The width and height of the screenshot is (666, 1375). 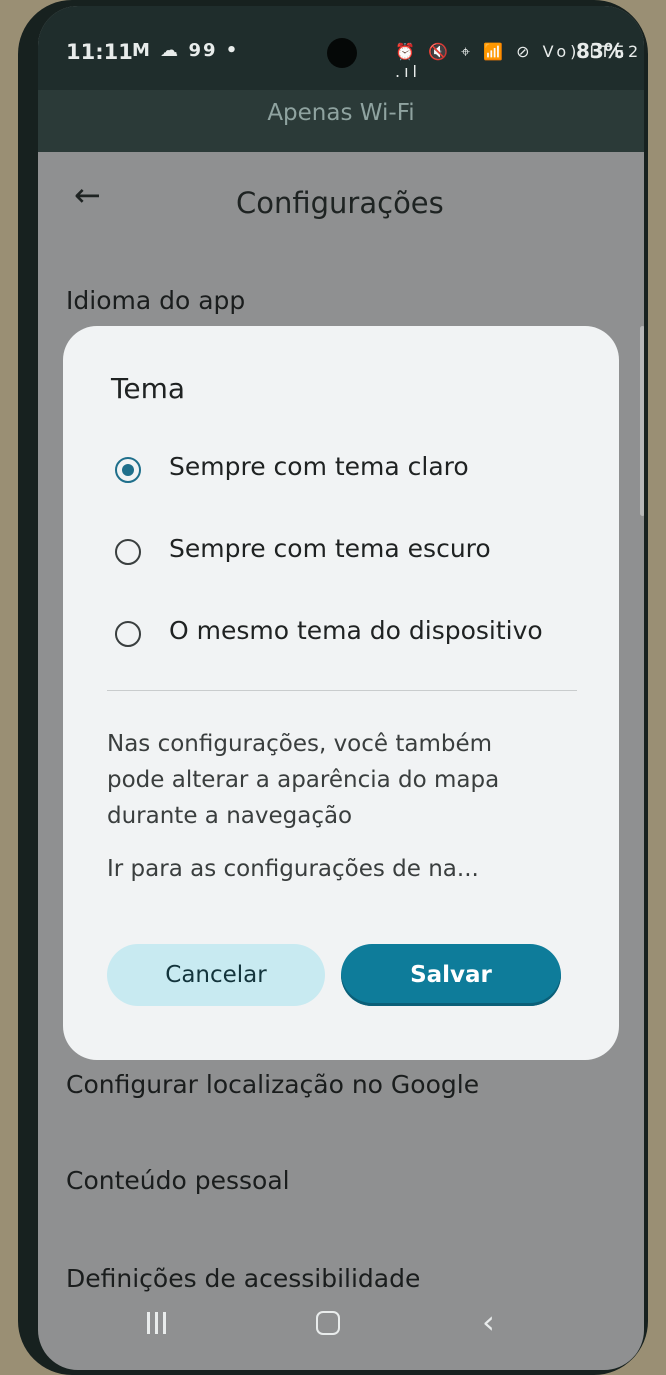 What do you see at coordinates (303, 780) in the screenshot?
I see `info-text-line: pode alterar a aparência do mapa` at bounding box center [303, 780].